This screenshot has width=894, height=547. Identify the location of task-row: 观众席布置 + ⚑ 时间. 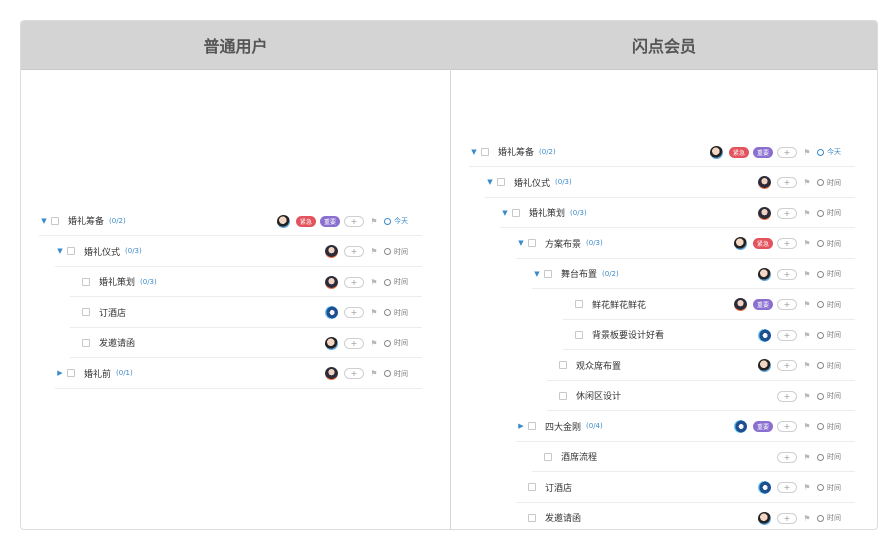
(701, 366).